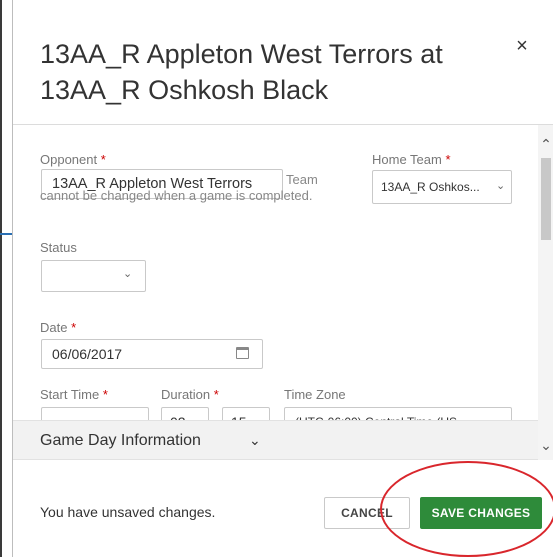  I want to click on backdrop-accent-line, so click(6, 234).